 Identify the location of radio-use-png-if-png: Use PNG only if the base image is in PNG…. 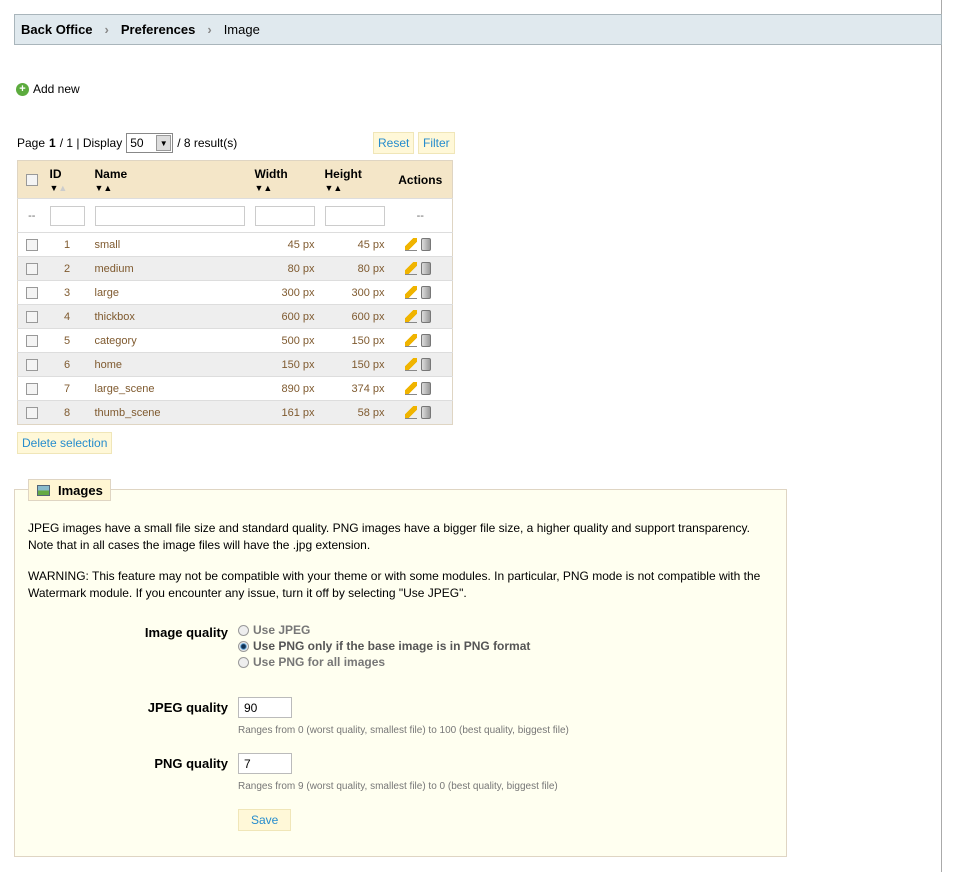
(384, 646).